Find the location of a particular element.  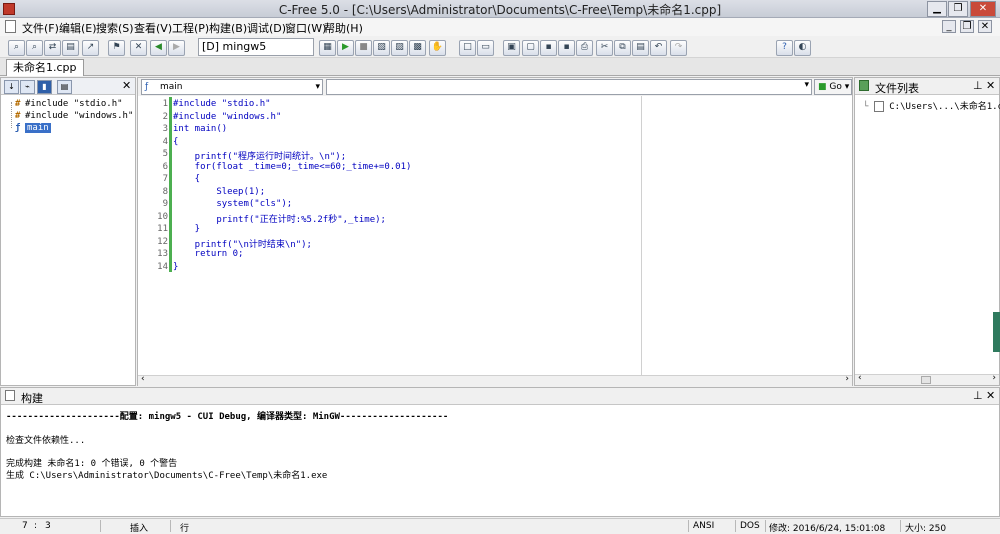

mdi-restore-button: ❐ is located at coordinates (967, 26).